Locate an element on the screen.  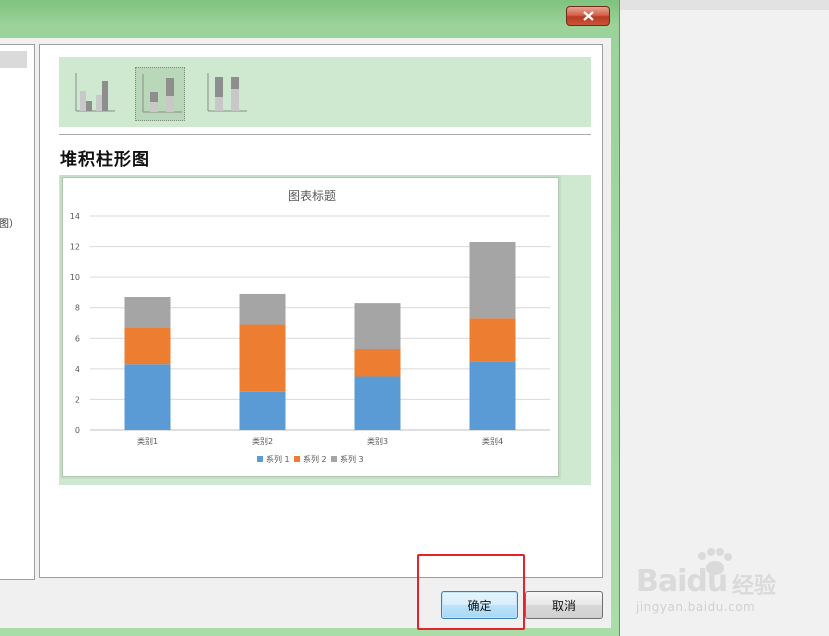
y-tick-label: 2 is located at coordinates (77, 399).